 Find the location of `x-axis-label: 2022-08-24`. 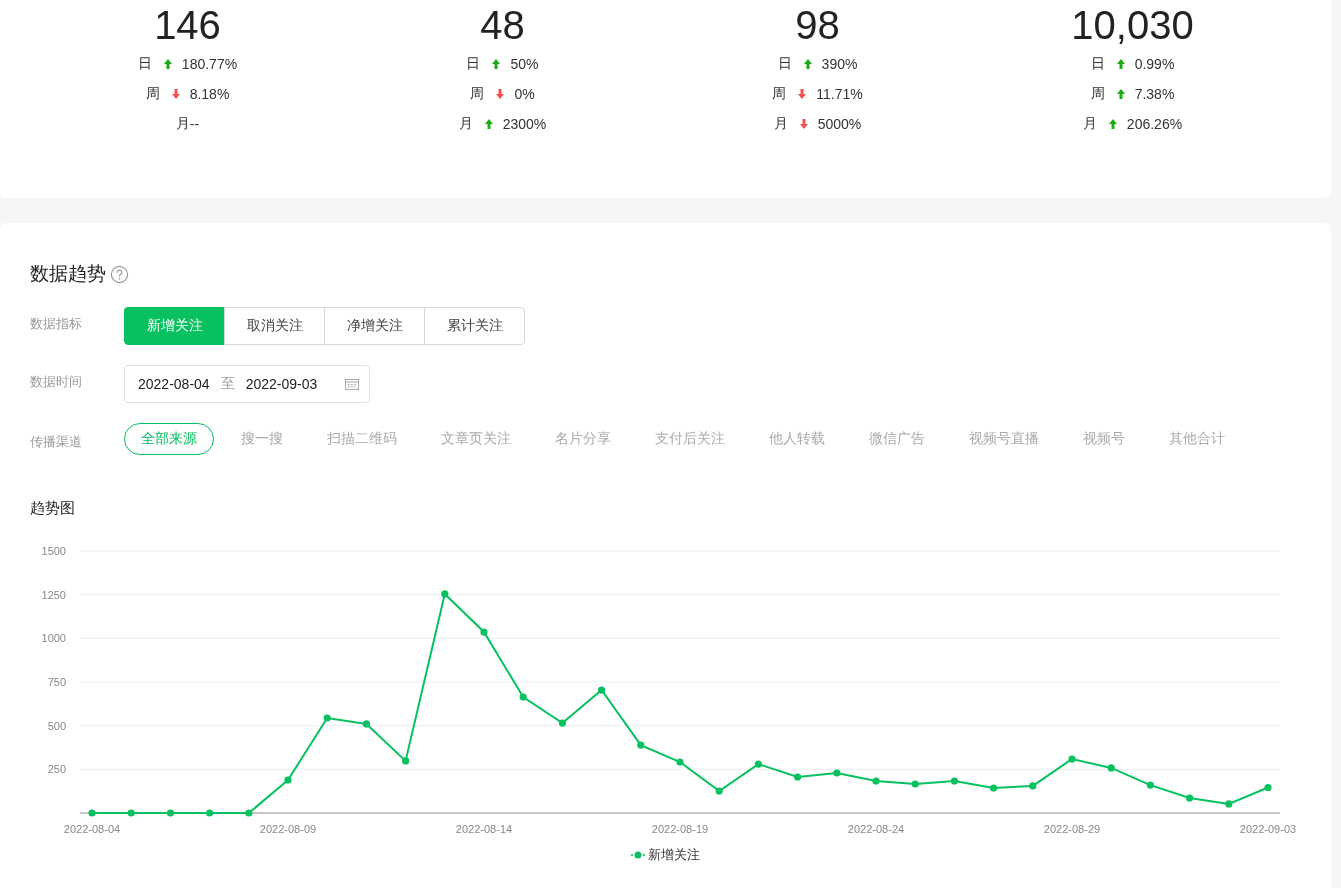

x-axis-label: 2022-08-24 is located at coordinates (876, 829).